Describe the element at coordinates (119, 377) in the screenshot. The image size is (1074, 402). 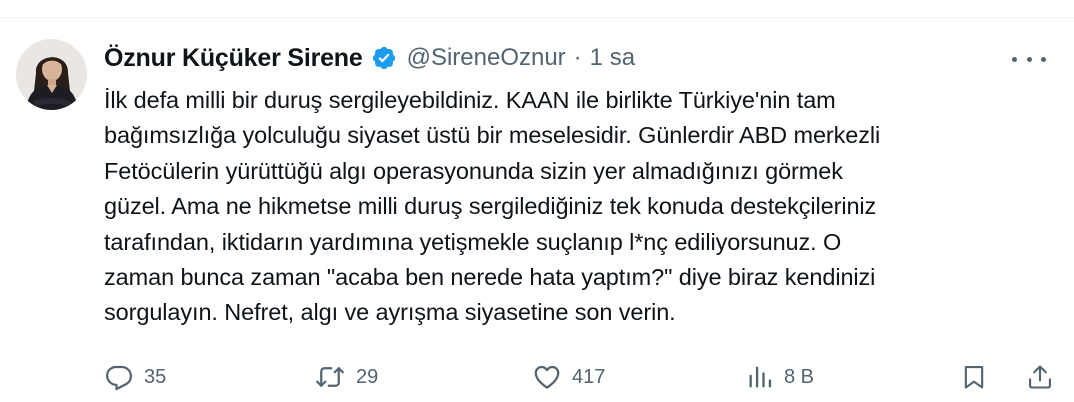
I see `reply-bubble-icon` at that location.